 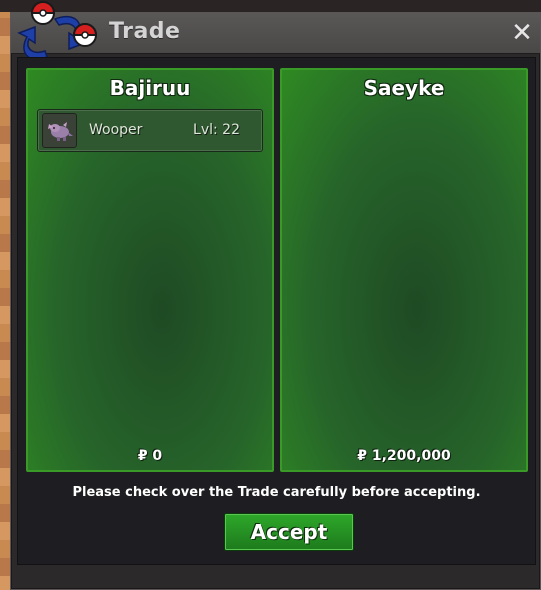 What do you see at coordinates (216, 130) in the screenshot?
I see `item-level: Lvl: 22` at bounding box center [216, 130].